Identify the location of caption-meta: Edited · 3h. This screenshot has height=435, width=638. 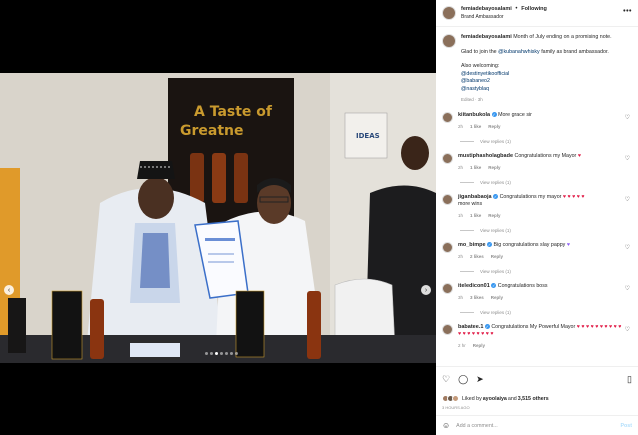
(472, 99).